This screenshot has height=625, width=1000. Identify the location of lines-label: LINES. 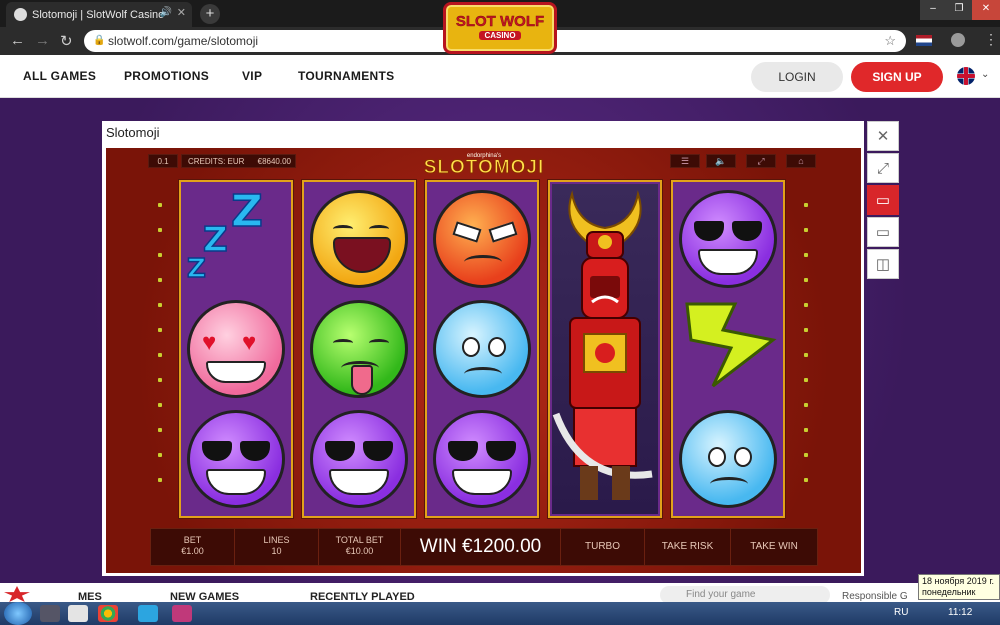
(276, 540).